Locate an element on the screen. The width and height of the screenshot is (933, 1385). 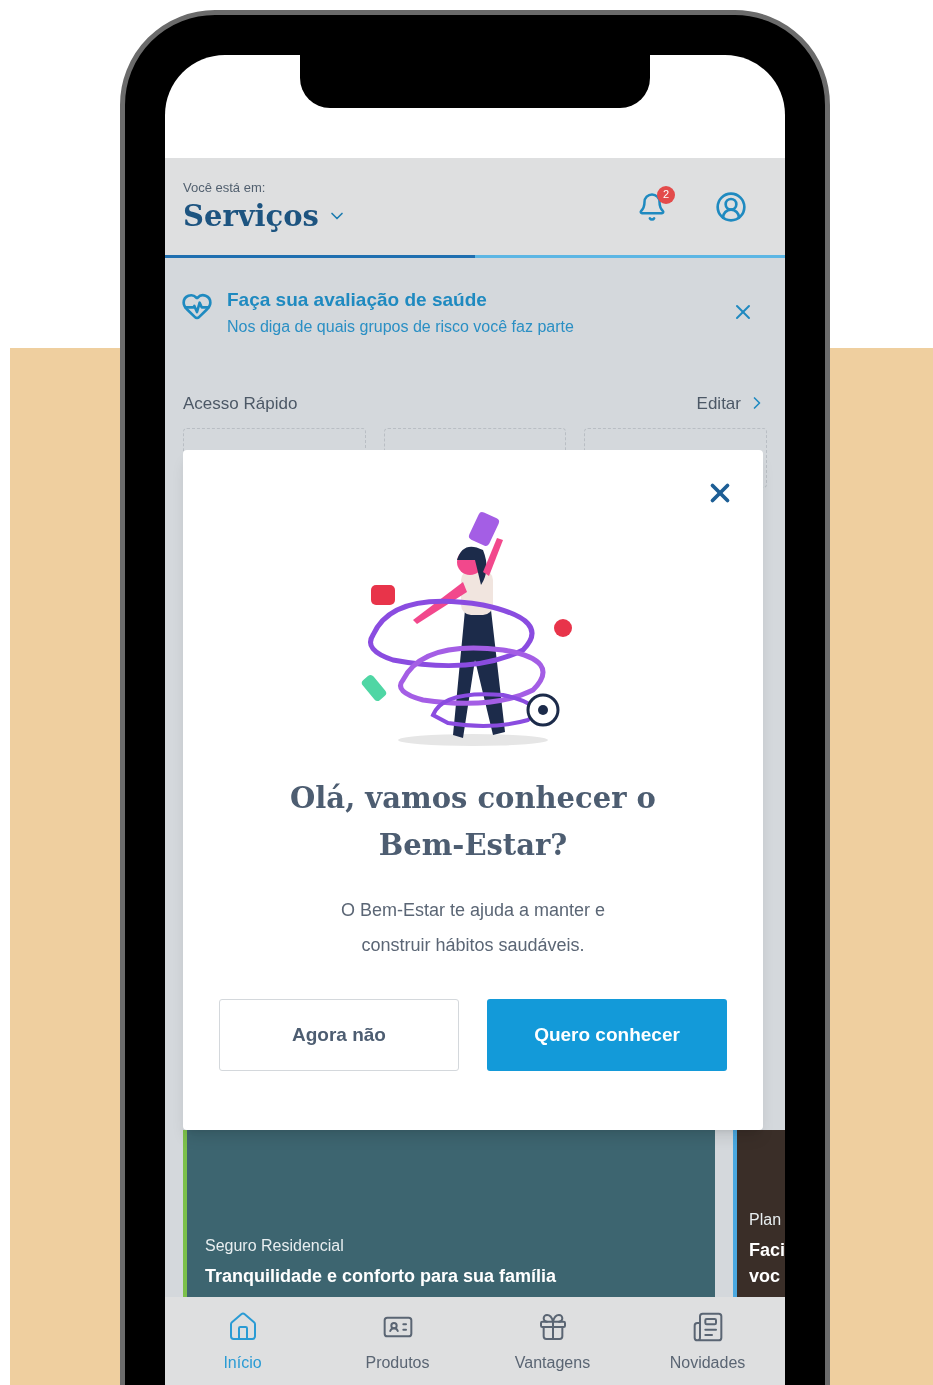
profile-icon is located at coordinates (731, 206).